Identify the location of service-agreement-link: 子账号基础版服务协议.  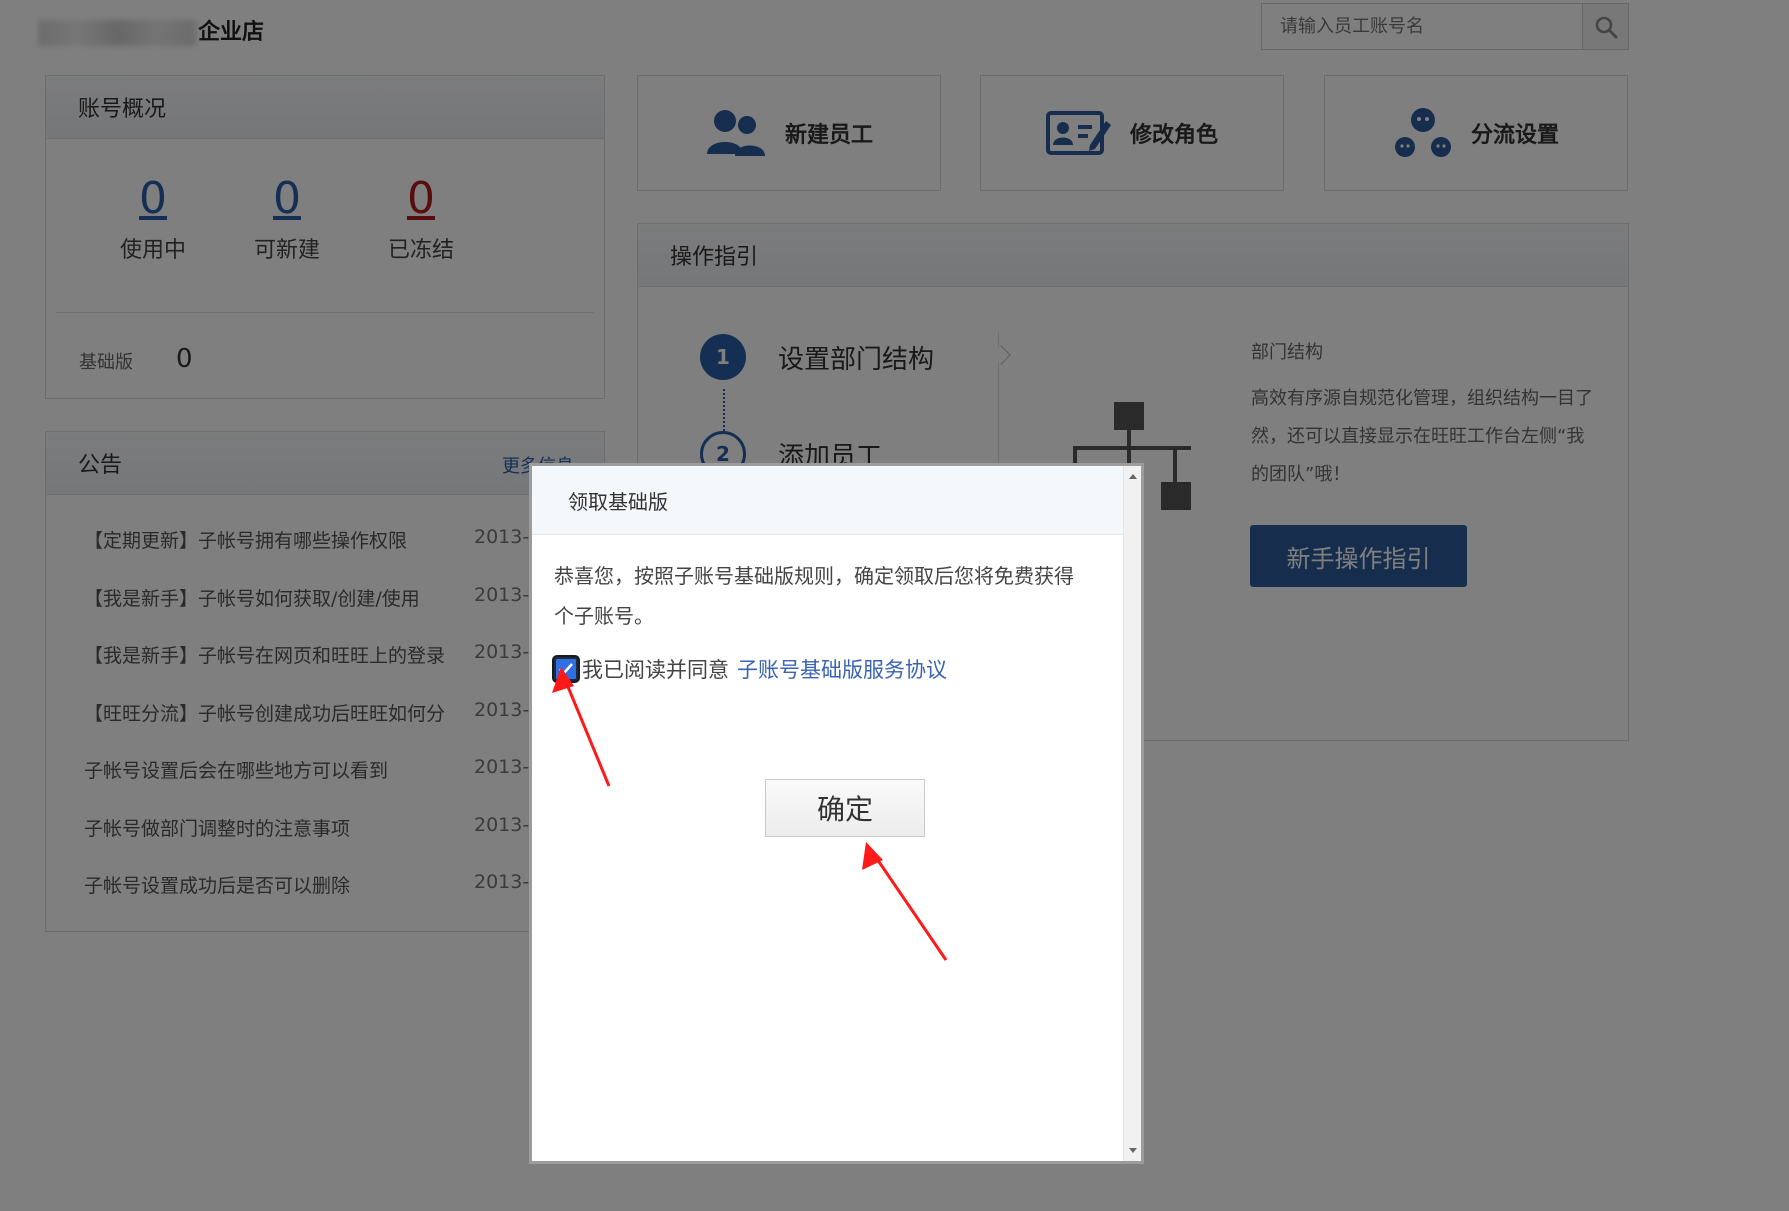
(842, 669).